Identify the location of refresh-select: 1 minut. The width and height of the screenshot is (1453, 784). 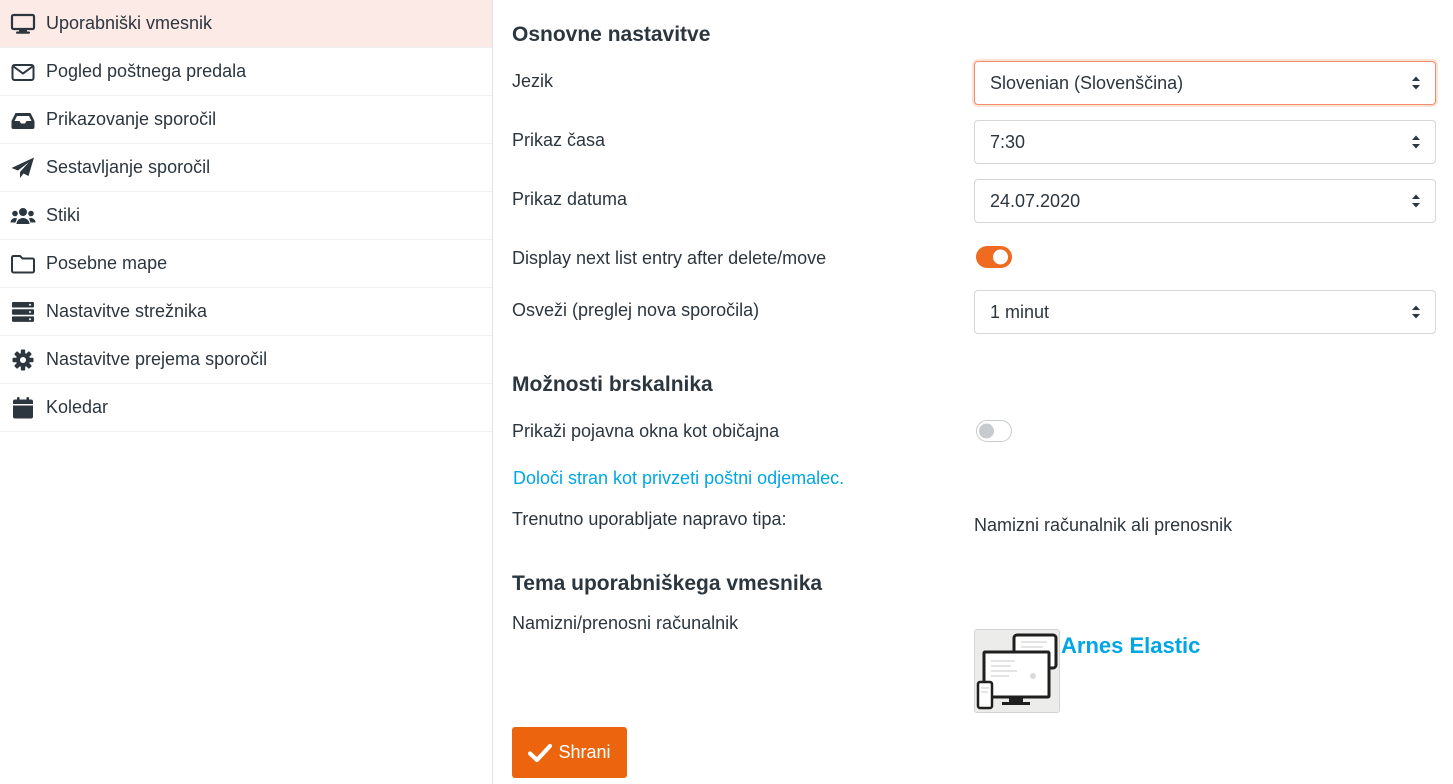
(1205, 312).